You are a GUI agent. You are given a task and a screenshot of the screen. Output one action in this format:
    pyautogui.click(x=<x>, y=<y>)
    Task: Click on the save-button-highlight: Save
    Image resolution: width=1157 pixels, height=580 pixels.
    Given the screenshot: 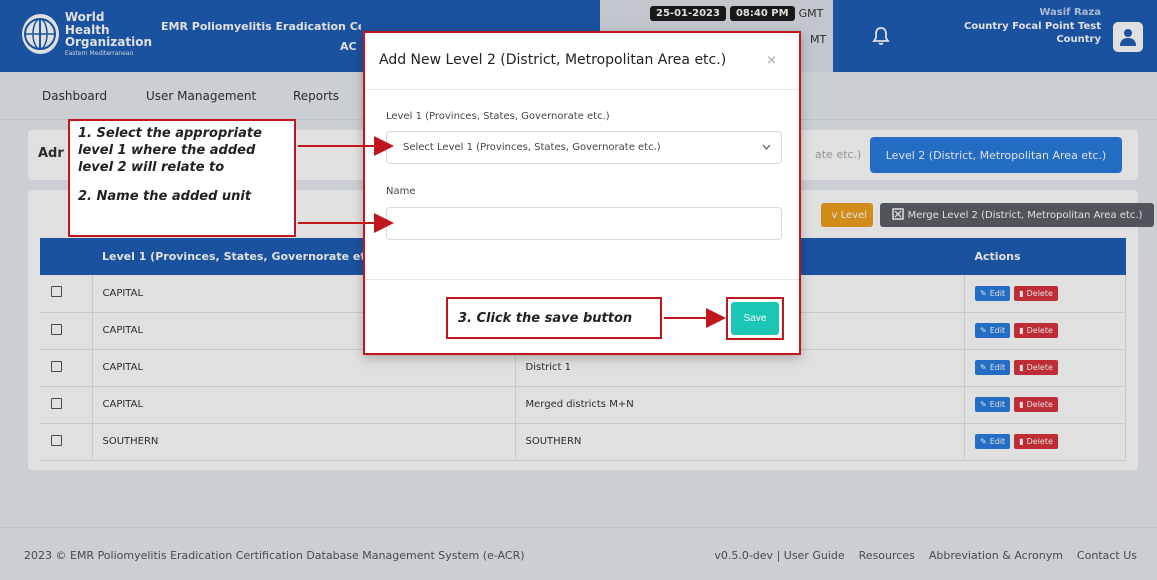 What is the action you would take?
    pyautogui.click(x=755, y=318)
    